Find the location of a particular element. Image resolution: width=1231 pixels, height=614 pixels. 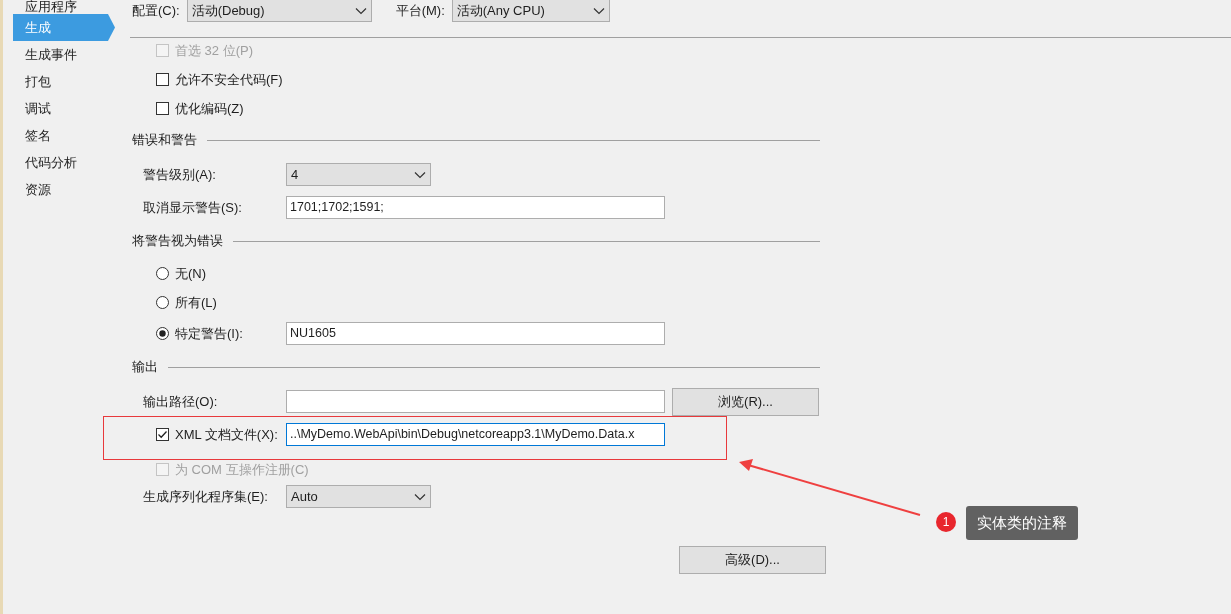

field-label: 平台(M): is located at coordinates (420, 10).